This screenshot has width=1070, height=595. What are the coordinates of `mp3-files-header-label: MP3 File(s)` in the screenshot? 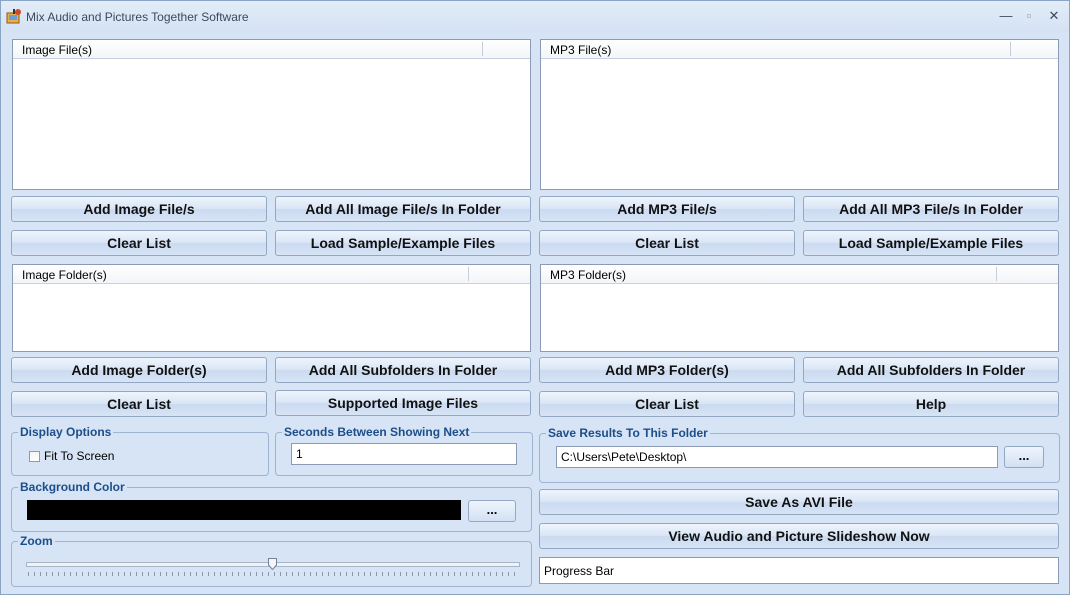 It's located at (581, 50).